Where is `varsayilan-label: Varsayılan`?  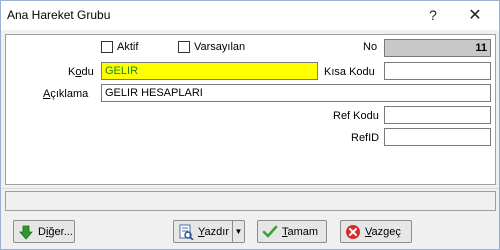
varsayilan-label: Varsayılan is located at coordinates (220, 47).